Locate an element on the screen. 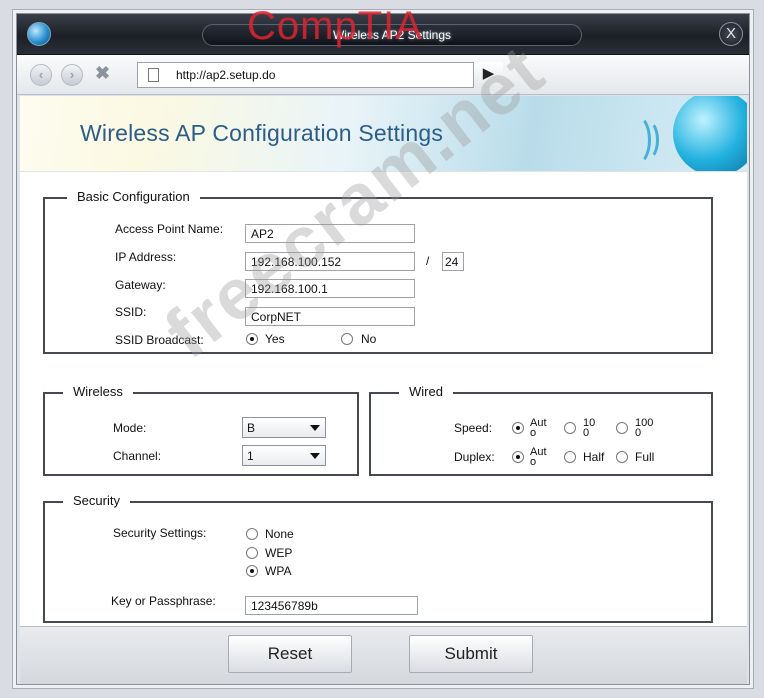 The width and height of the screenshot is (764, 698). stop-icon: ✖ is located at coordinates (102, 73).